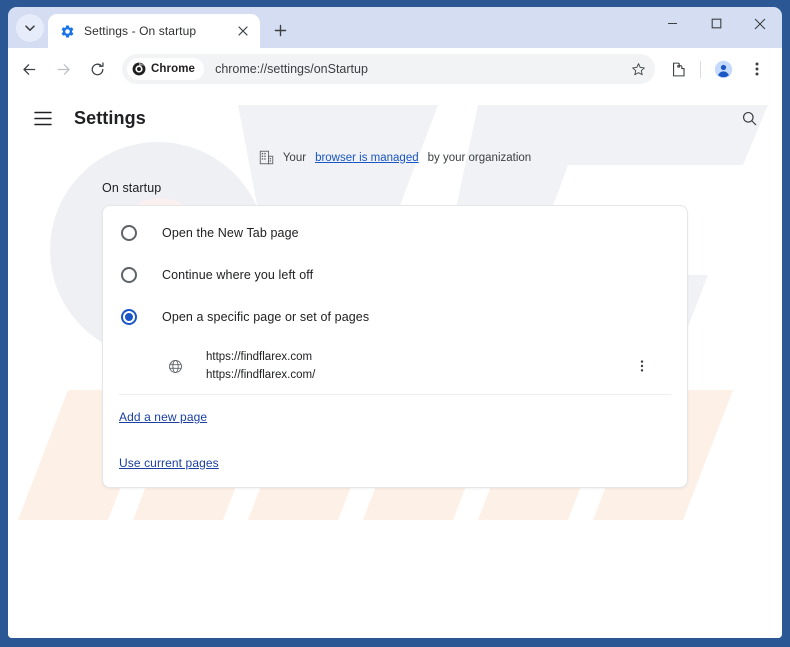 Image resolution: width=790 pixels, height=647 pixels. What do you see at coordinates (169, 463) in the screenshot?
I see `use-current-pages-link: Use current pages` at bounding box center [169, 463].